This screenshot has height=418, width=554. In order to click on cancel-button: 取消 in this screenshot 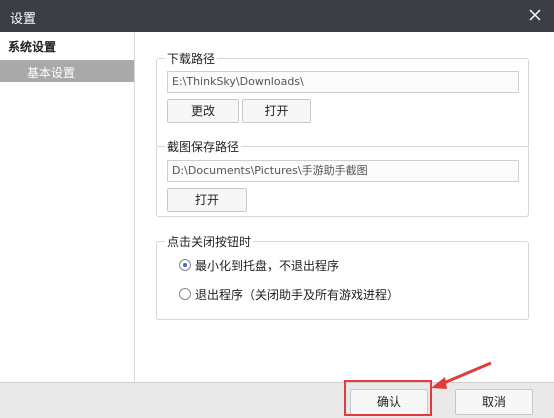, I will do `click(494, 402)`.